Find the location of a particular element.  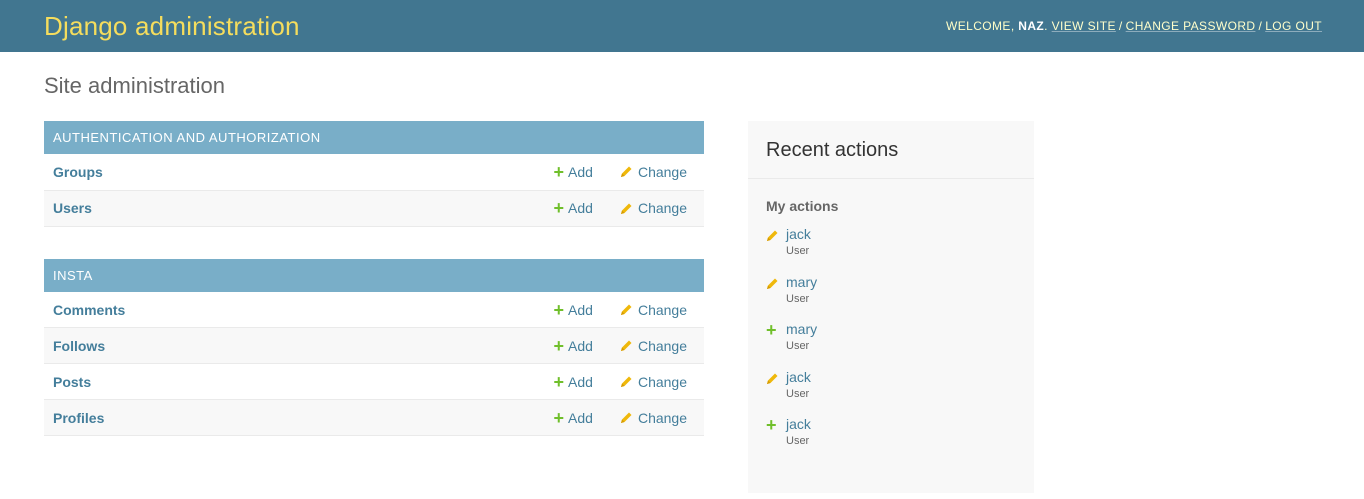

model-link-comments: Comments is located at coordinates (303, 310).